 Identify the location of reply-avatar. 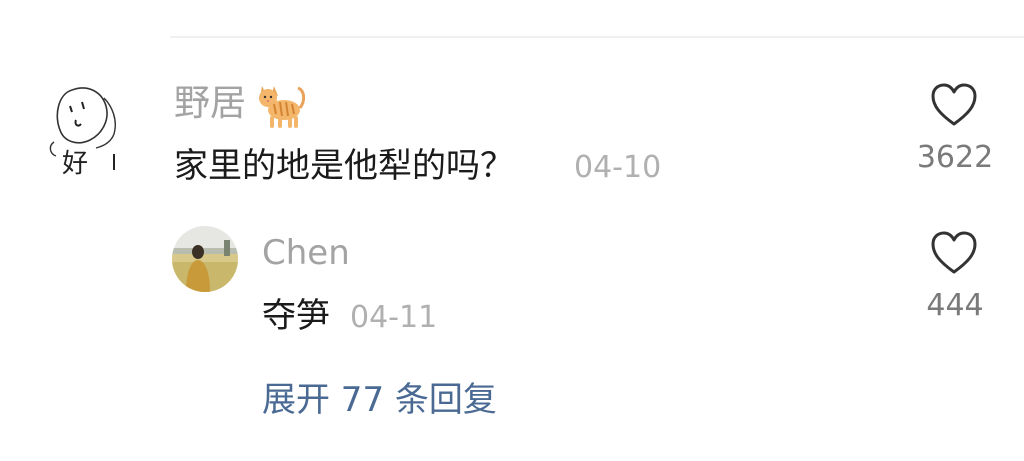
(205, 259).